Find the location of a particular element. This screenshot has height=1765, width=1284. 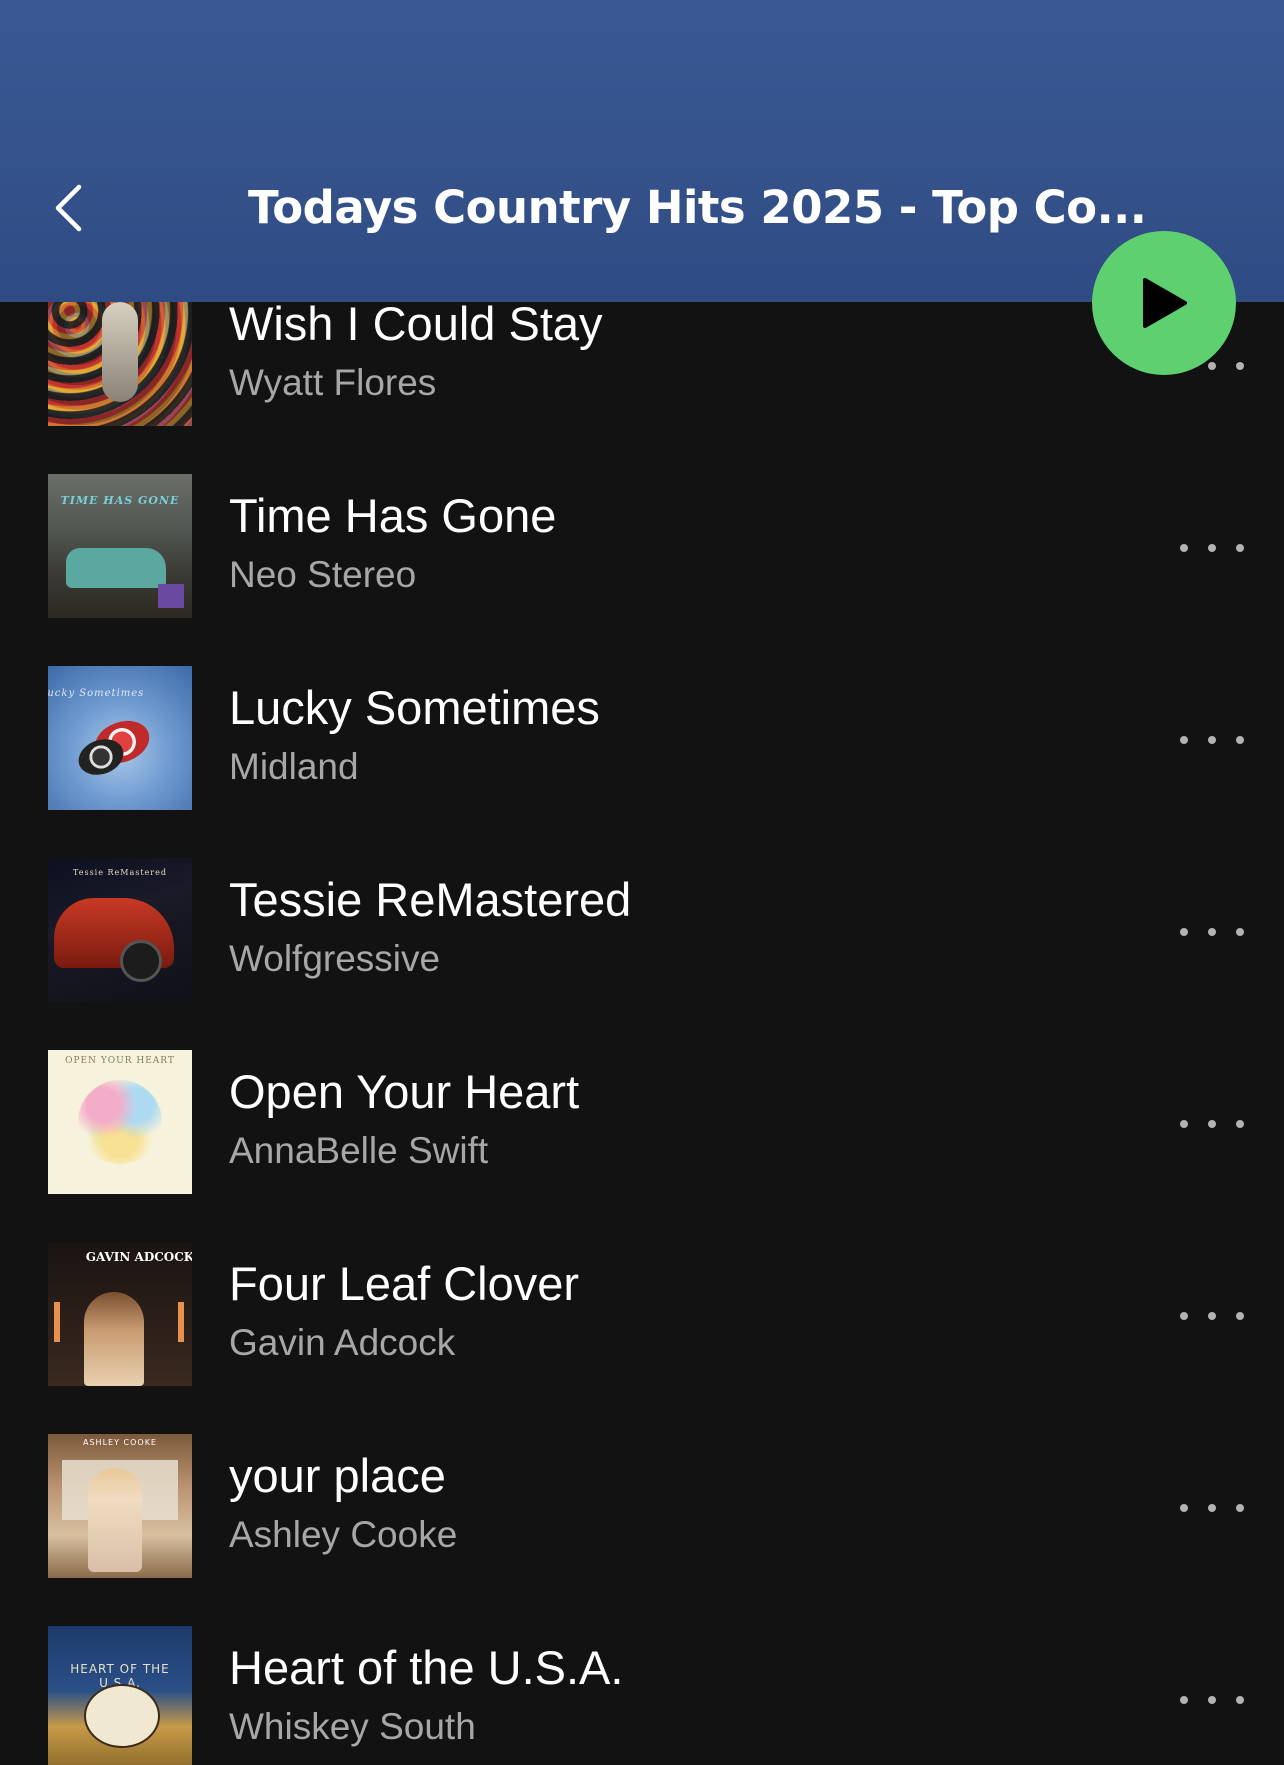

car-shape is located at coordinates (116, 568).